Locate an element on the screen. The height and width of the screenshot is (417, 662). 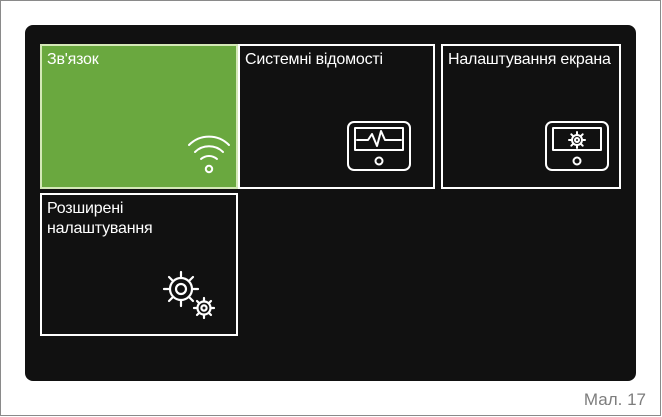
monitor-gear-icon is located at coordinates (577, 146).